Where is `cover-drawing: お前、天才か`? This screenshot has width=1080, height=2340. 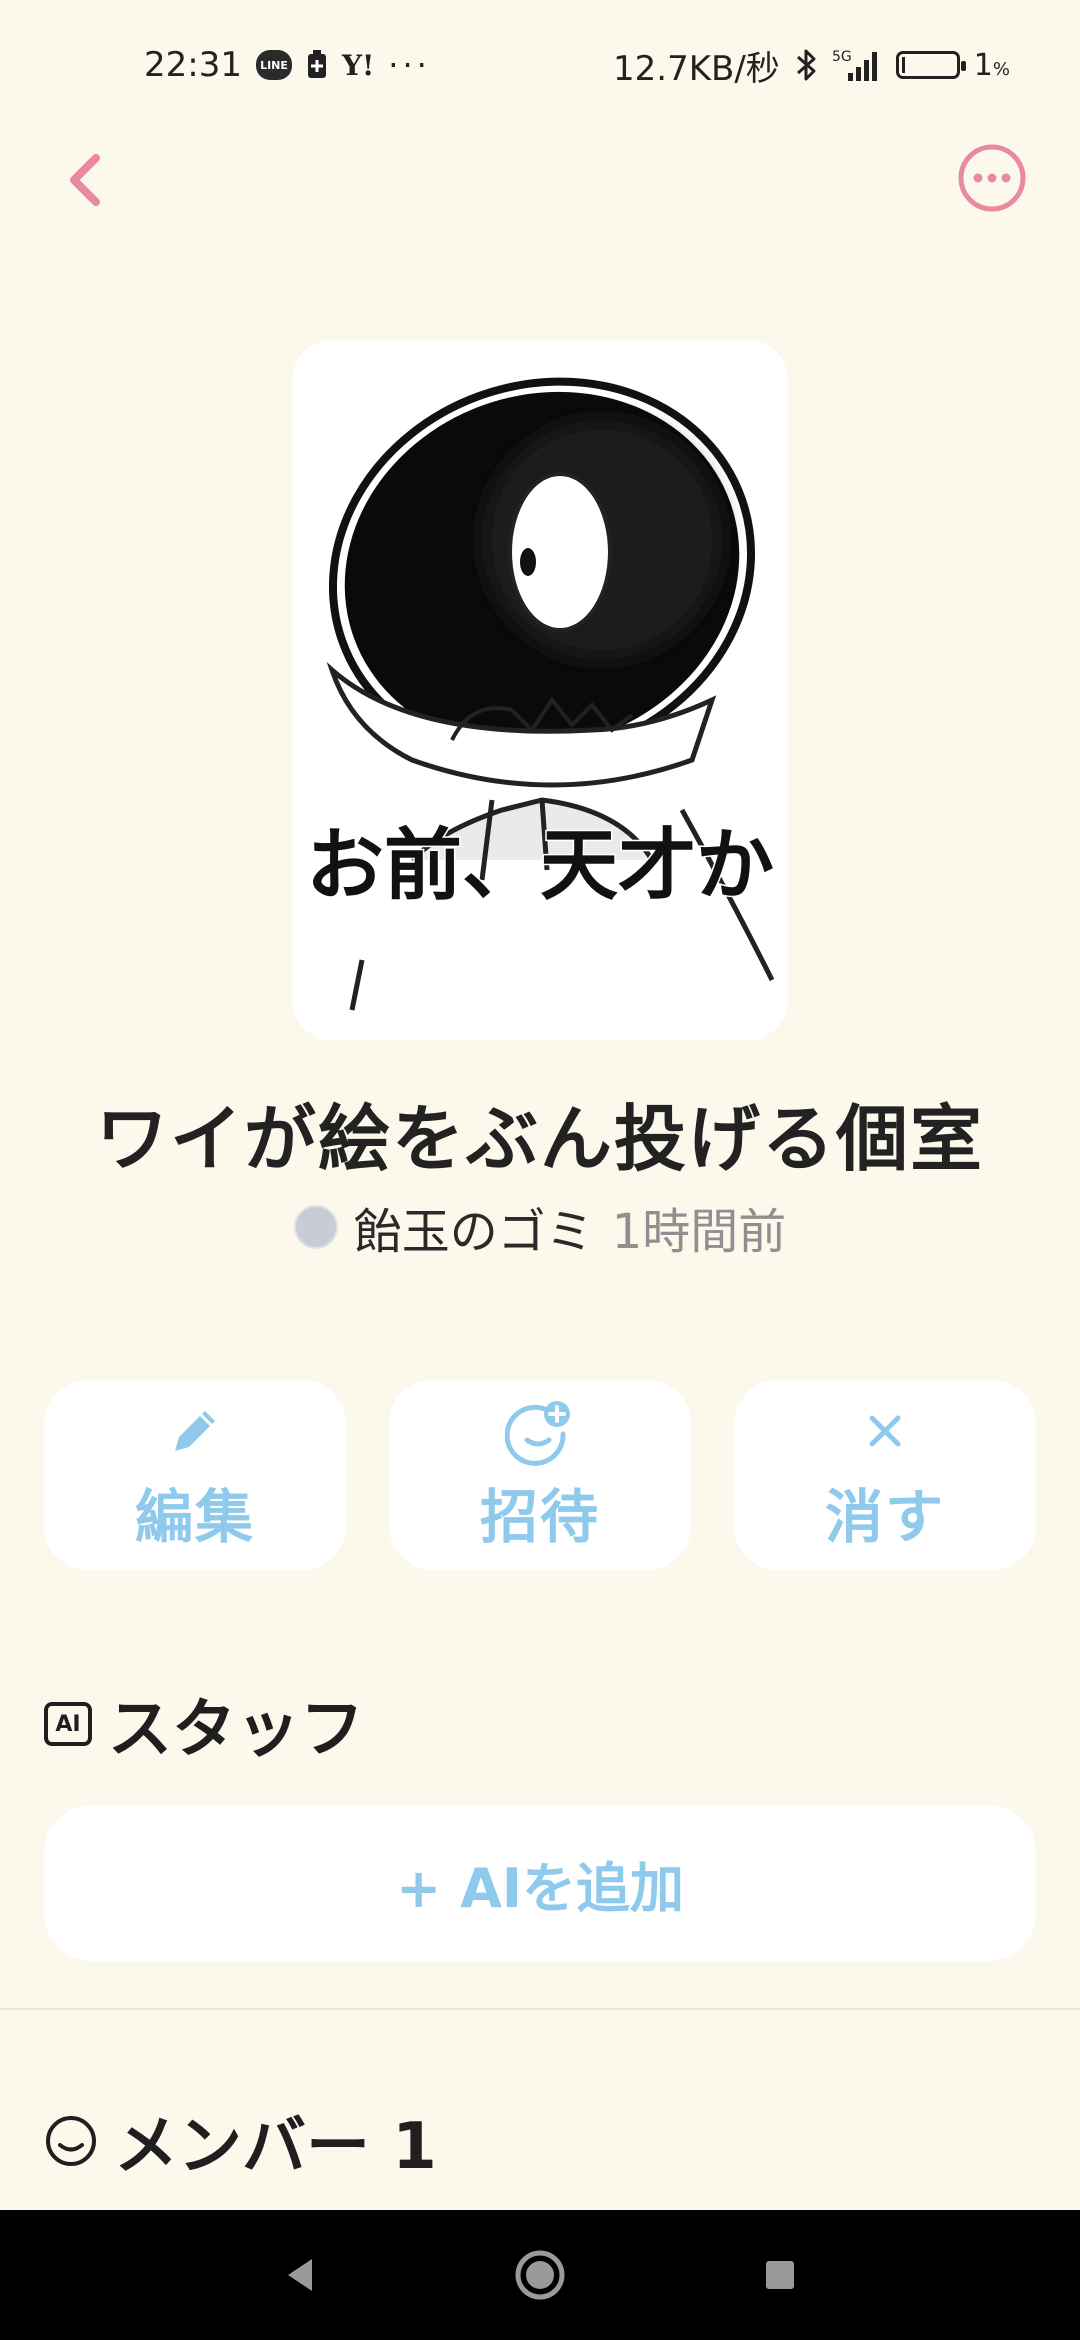 cover-drawing: お前、天才か is located at coordinates (540, 690).